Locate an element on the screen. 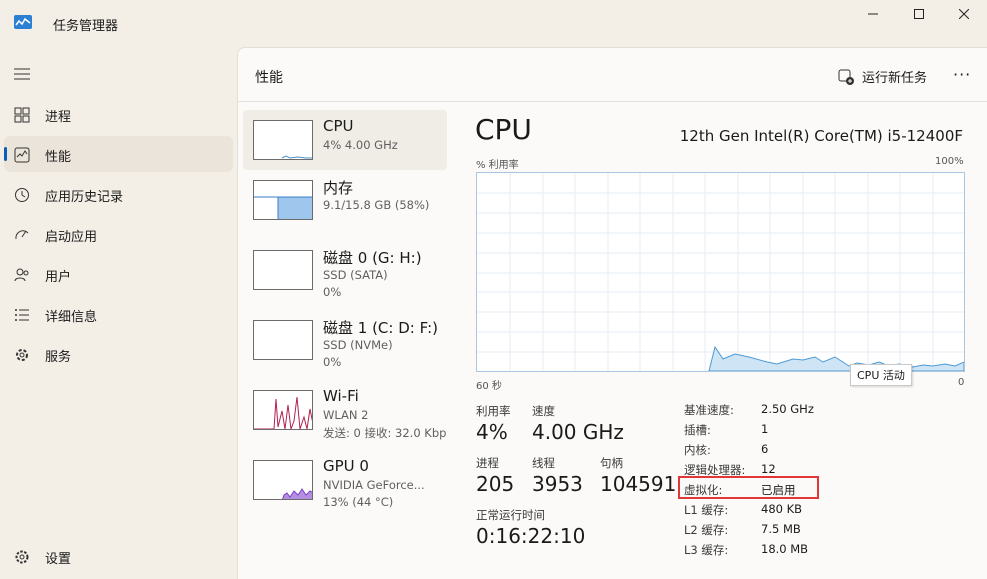 This screenshot has width=987, height=579. nav-label: 启动应用 is located at coordinates (71, 237).